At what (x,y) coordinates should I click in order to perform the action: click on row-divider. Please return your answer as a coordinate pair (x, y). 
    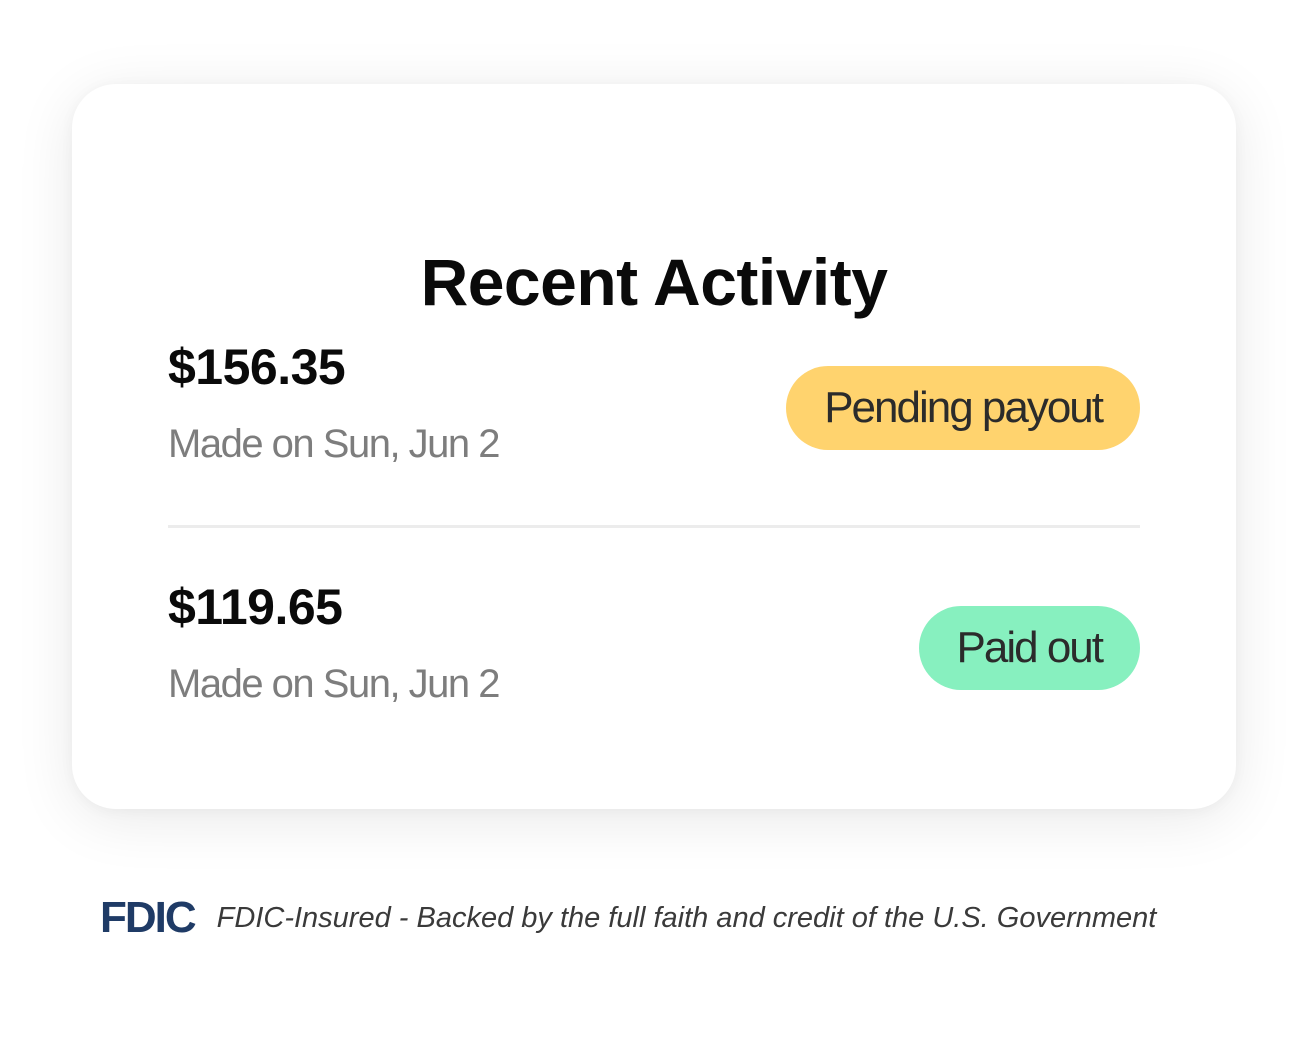
    Looking at the image, I should click on (654, 526).